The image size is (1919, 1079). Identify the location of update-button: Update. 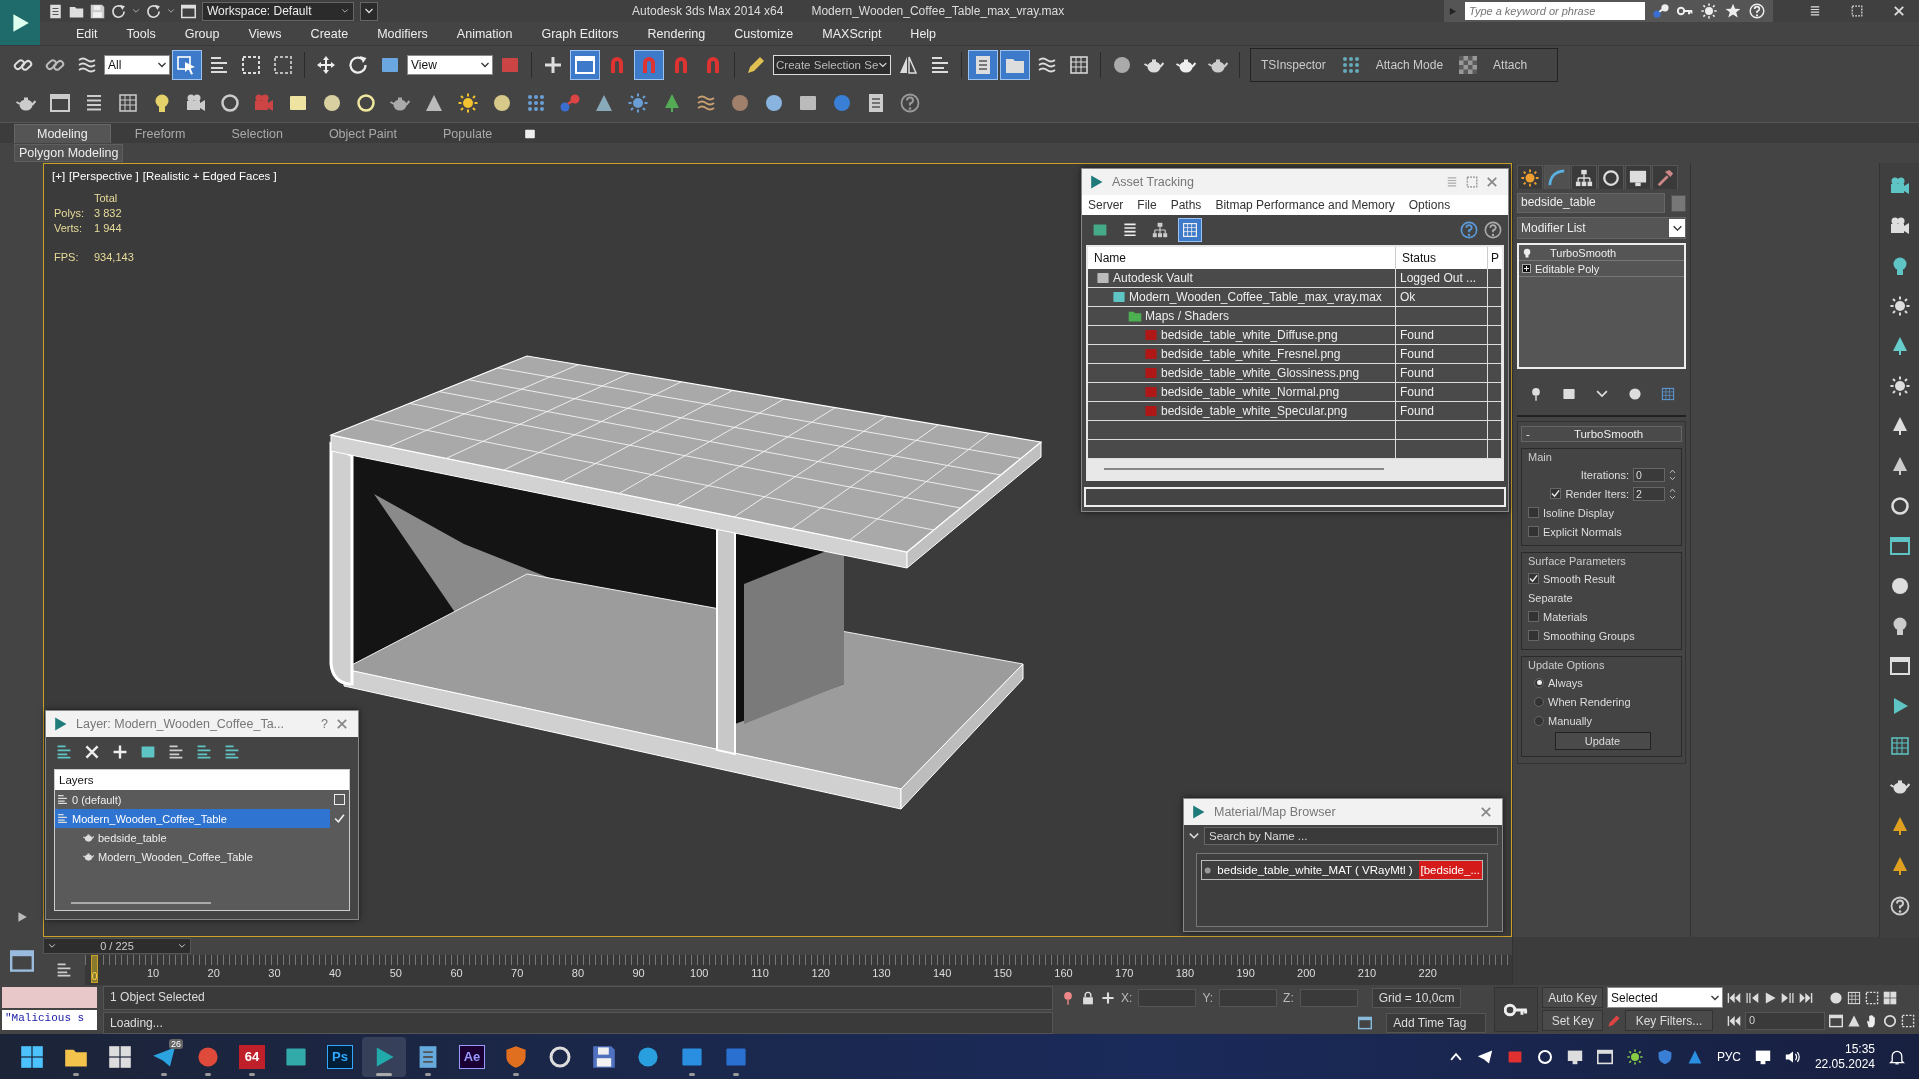
(1602, 741).